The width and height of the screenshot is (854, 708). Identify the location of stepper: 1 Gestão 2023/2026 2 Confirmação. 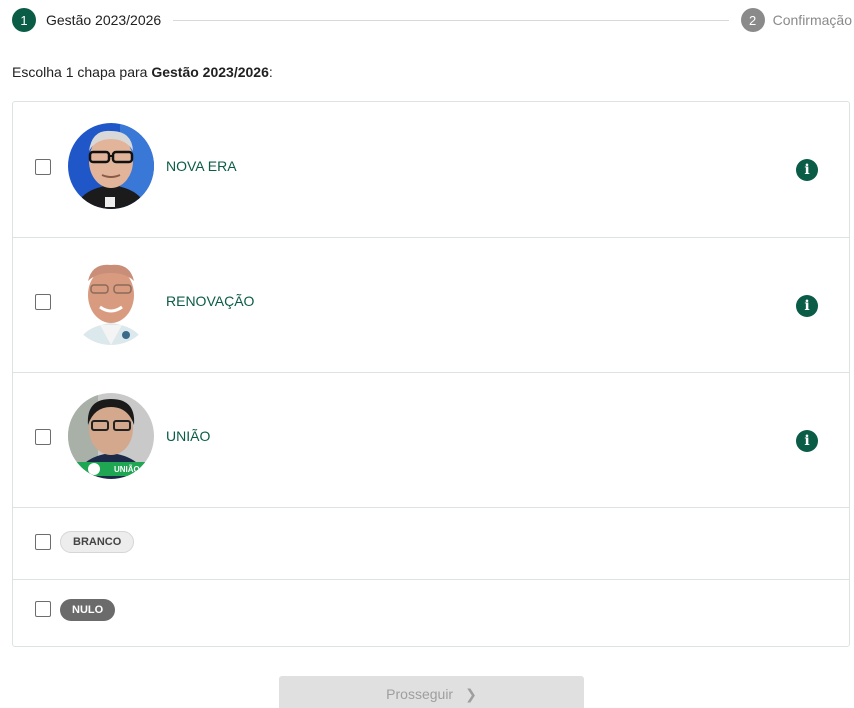
(432, 20).